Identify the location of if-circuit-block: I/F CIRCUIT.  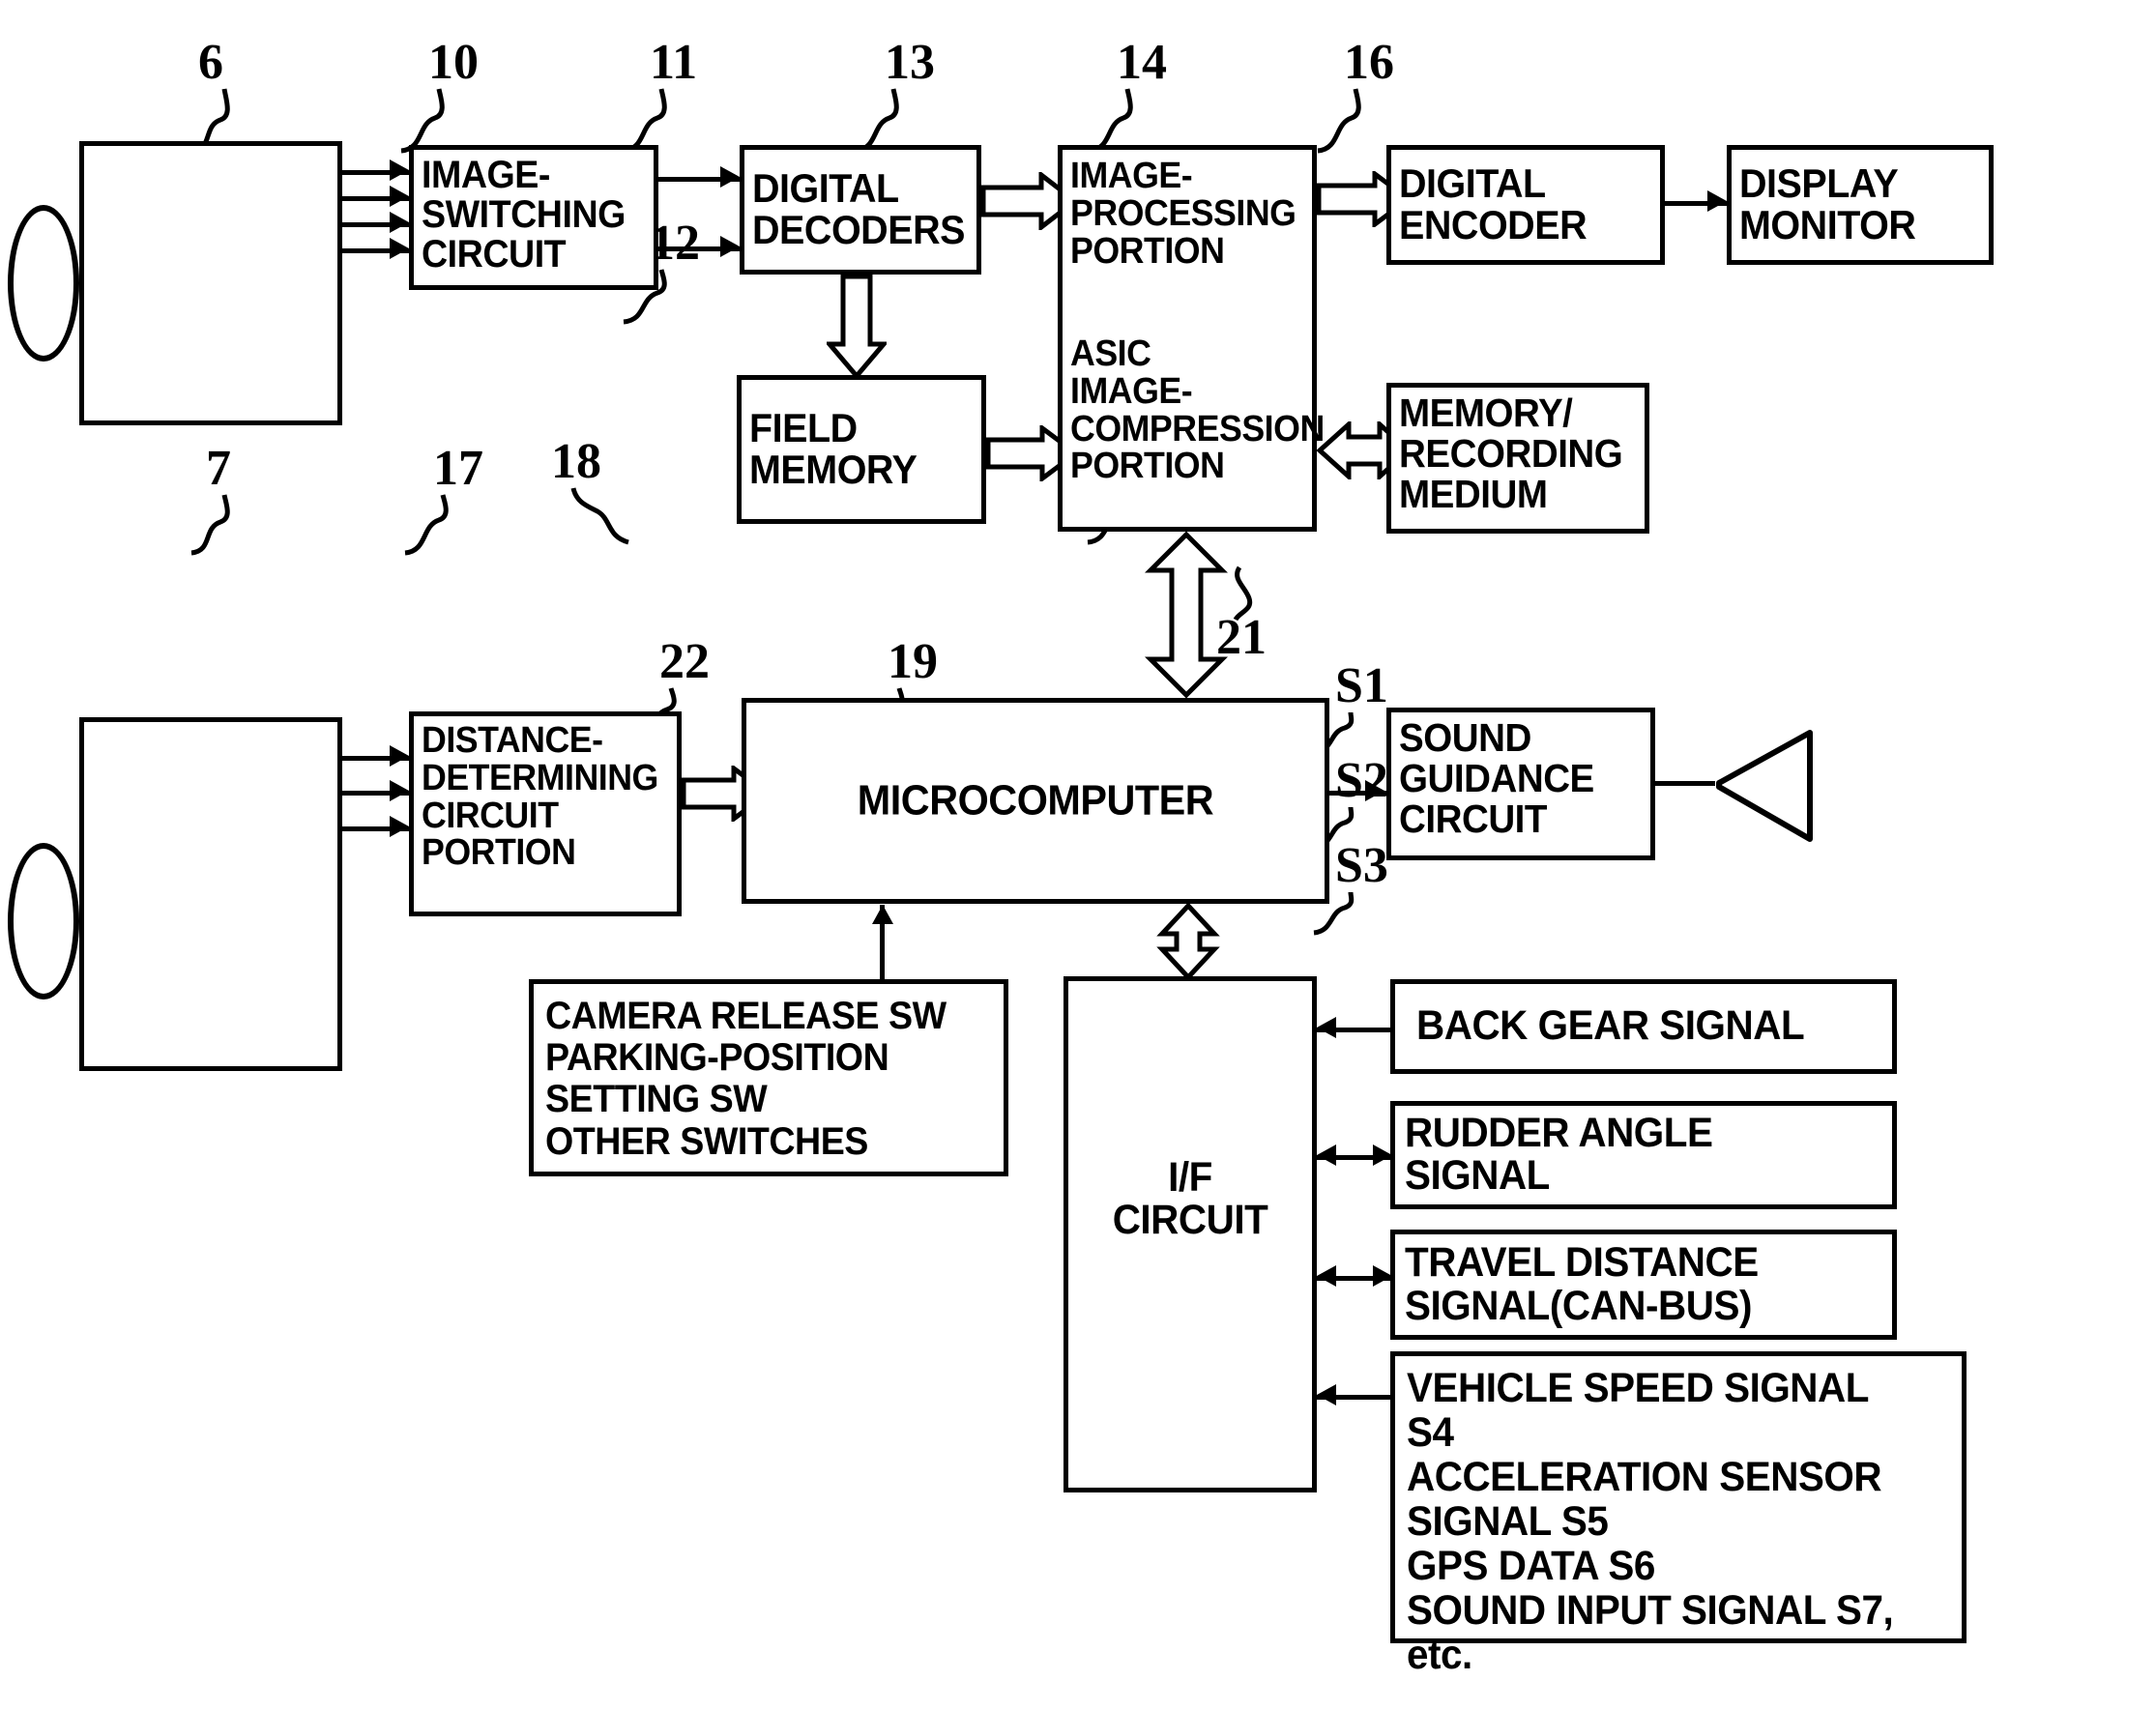
(1190, 1234).